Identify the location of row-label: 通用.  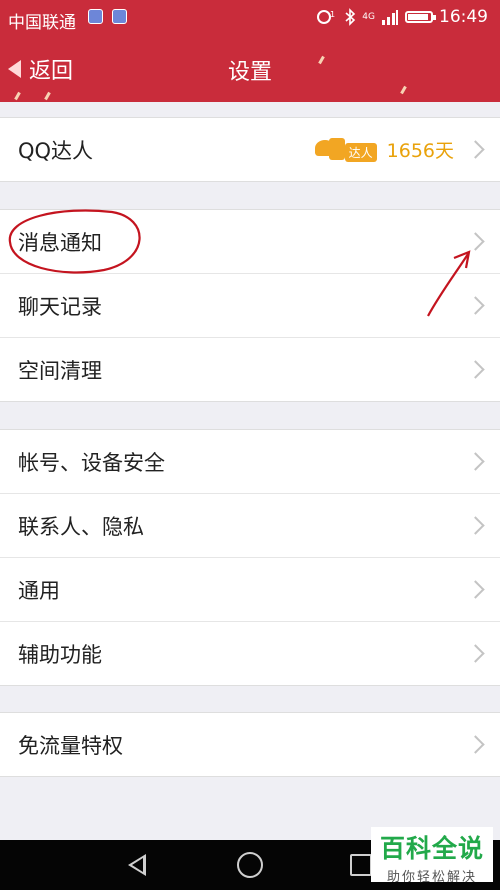
(39, 590).